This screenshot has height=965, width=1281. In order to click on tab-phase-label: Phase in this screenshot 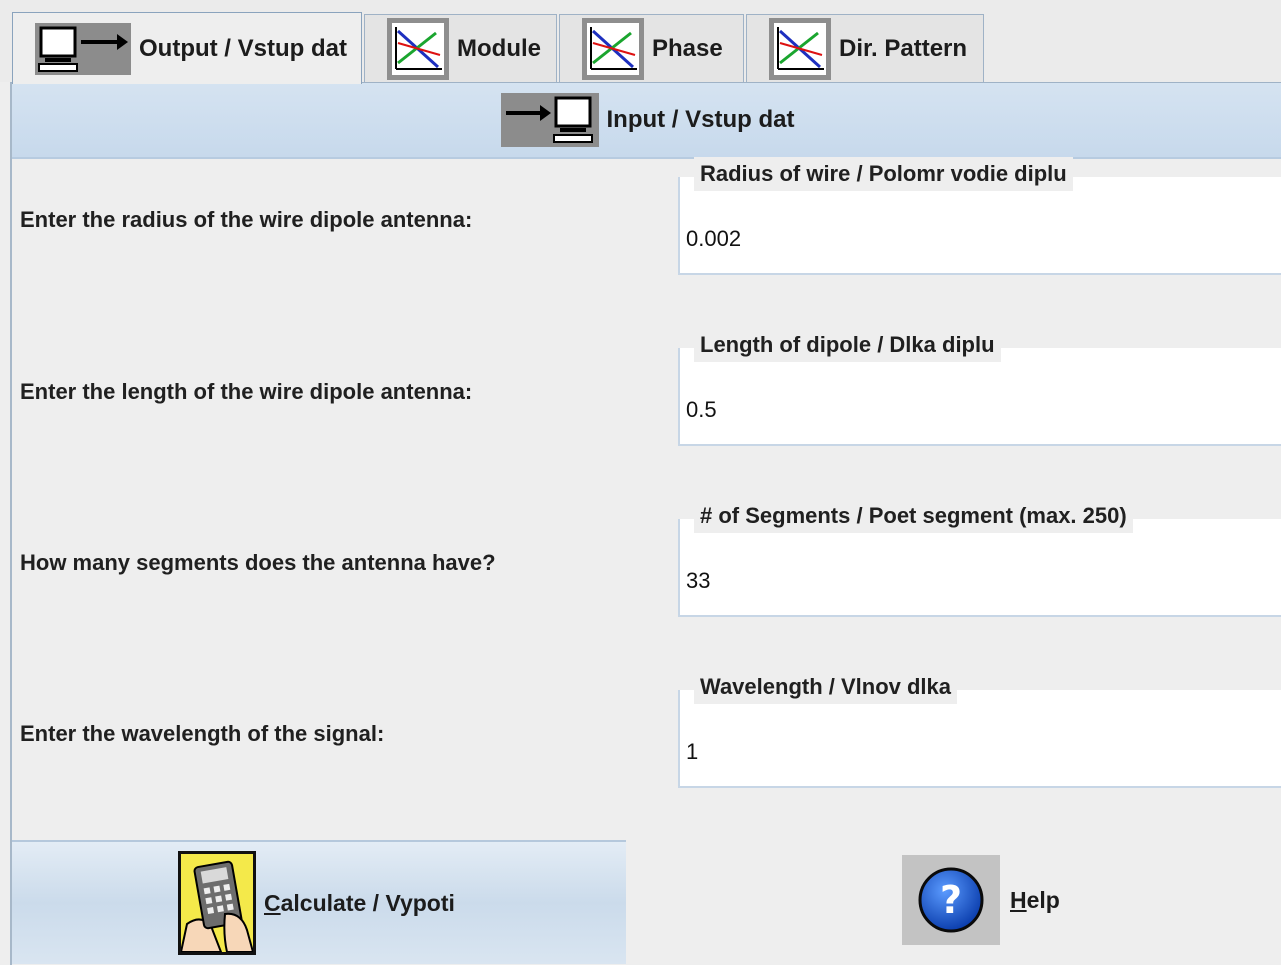, I will do `click(687, 48)`.